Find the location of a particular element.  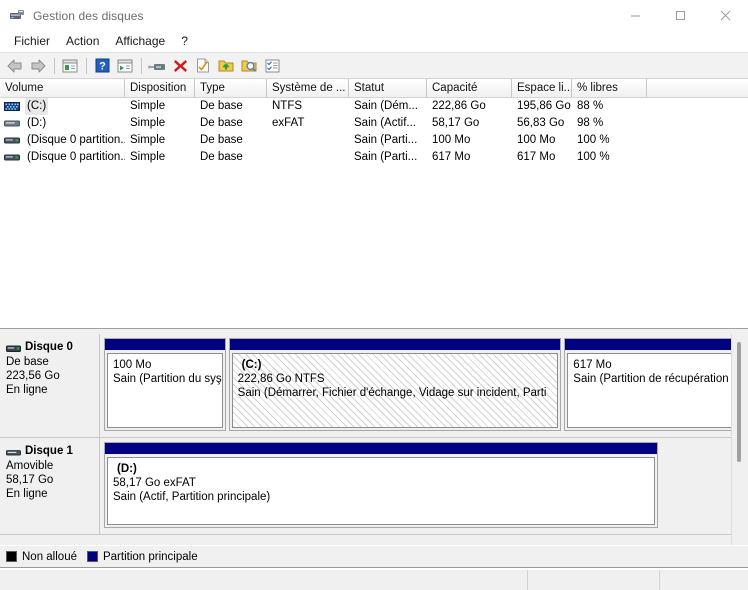

column-header-free-percent: % libres is located at coordinates (609, 88).